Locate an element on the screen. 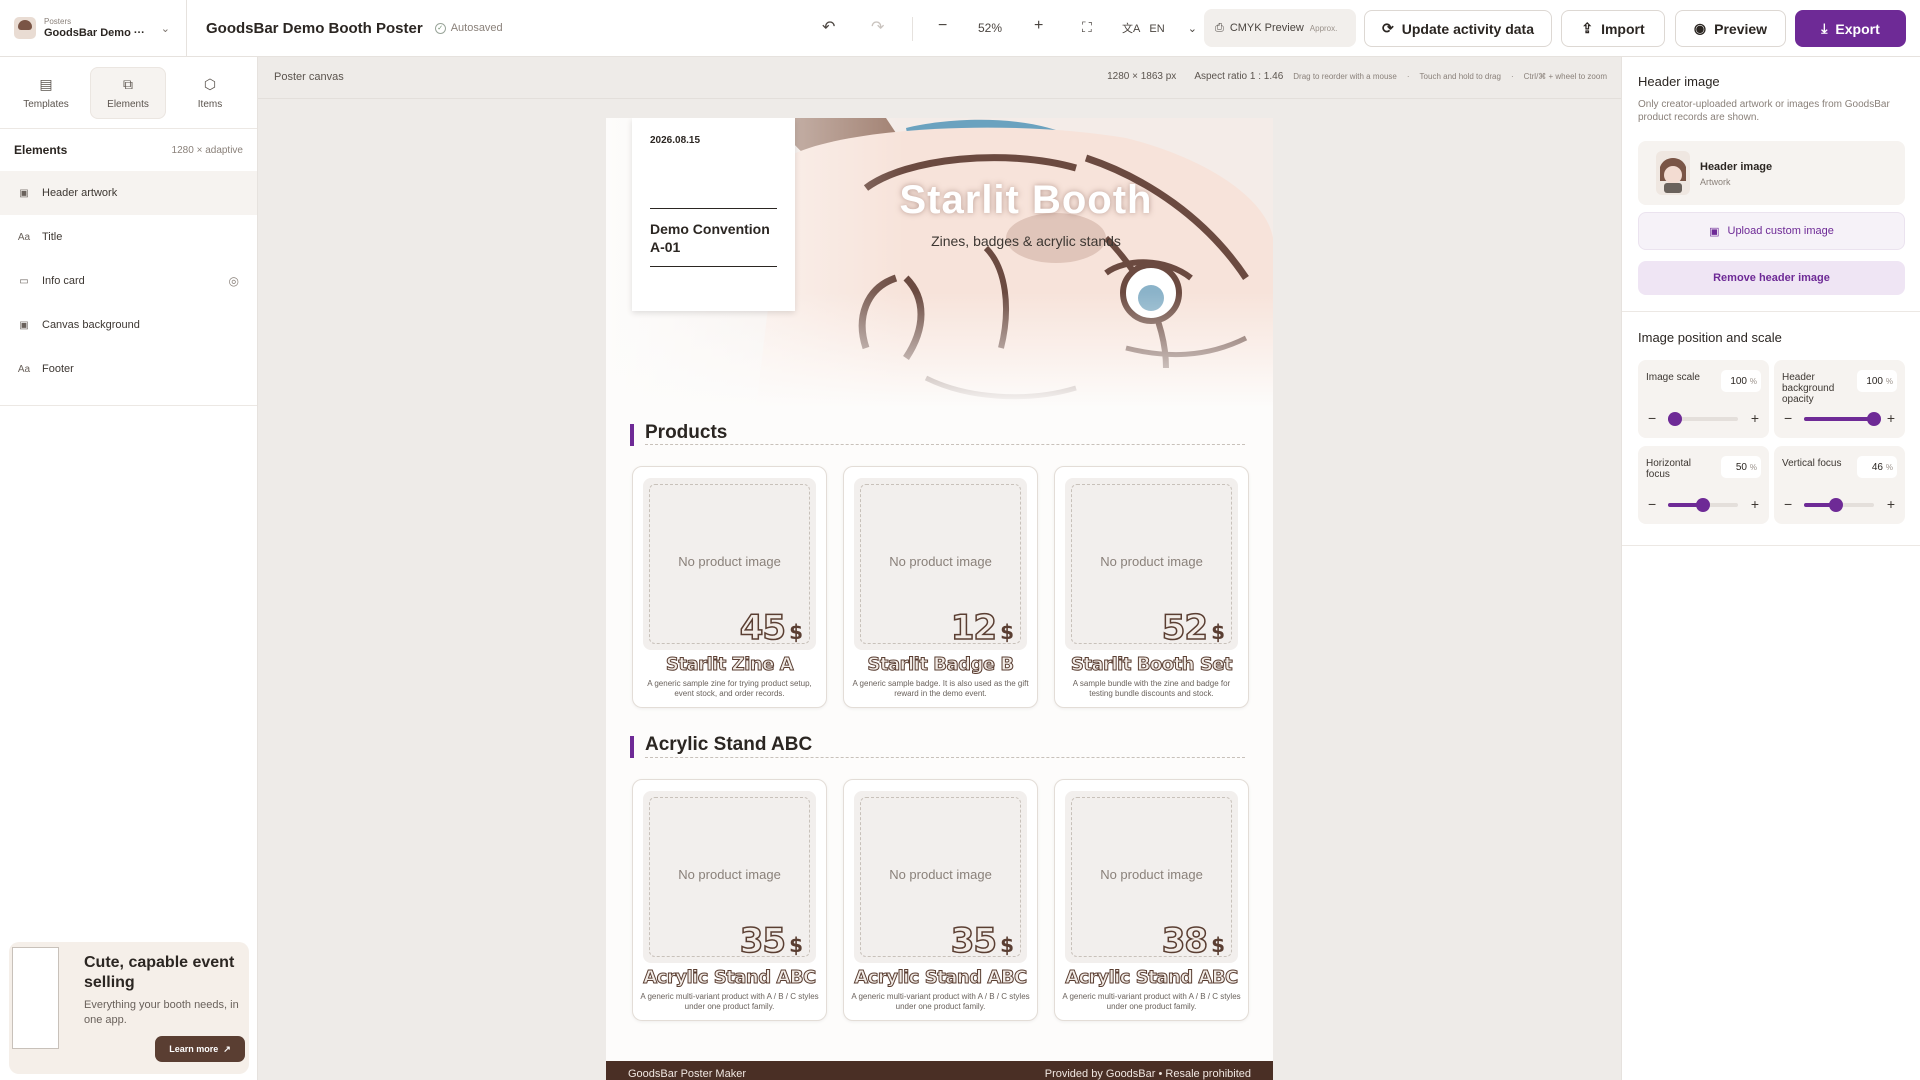 The image size is (1920, 1080). export-button: ⤓ Export is located at coordinates (1850, 28).